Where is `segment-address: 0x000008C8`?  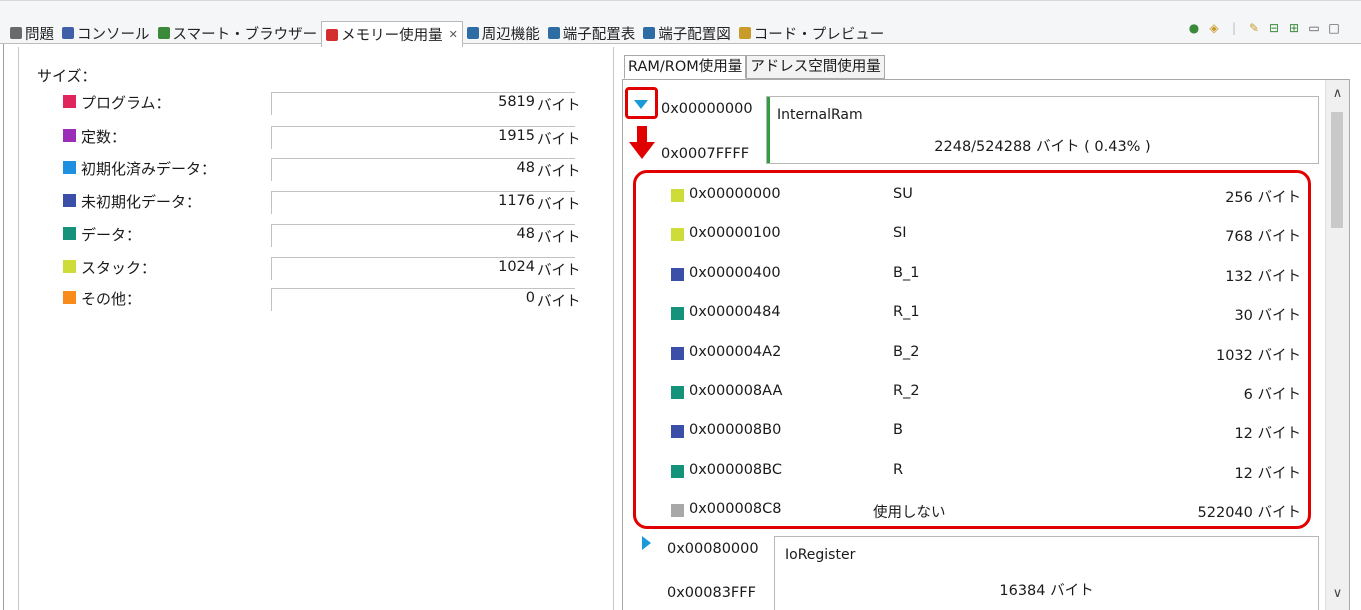
segment-address: 0x000008C8 is located at coordinates (735, 509).